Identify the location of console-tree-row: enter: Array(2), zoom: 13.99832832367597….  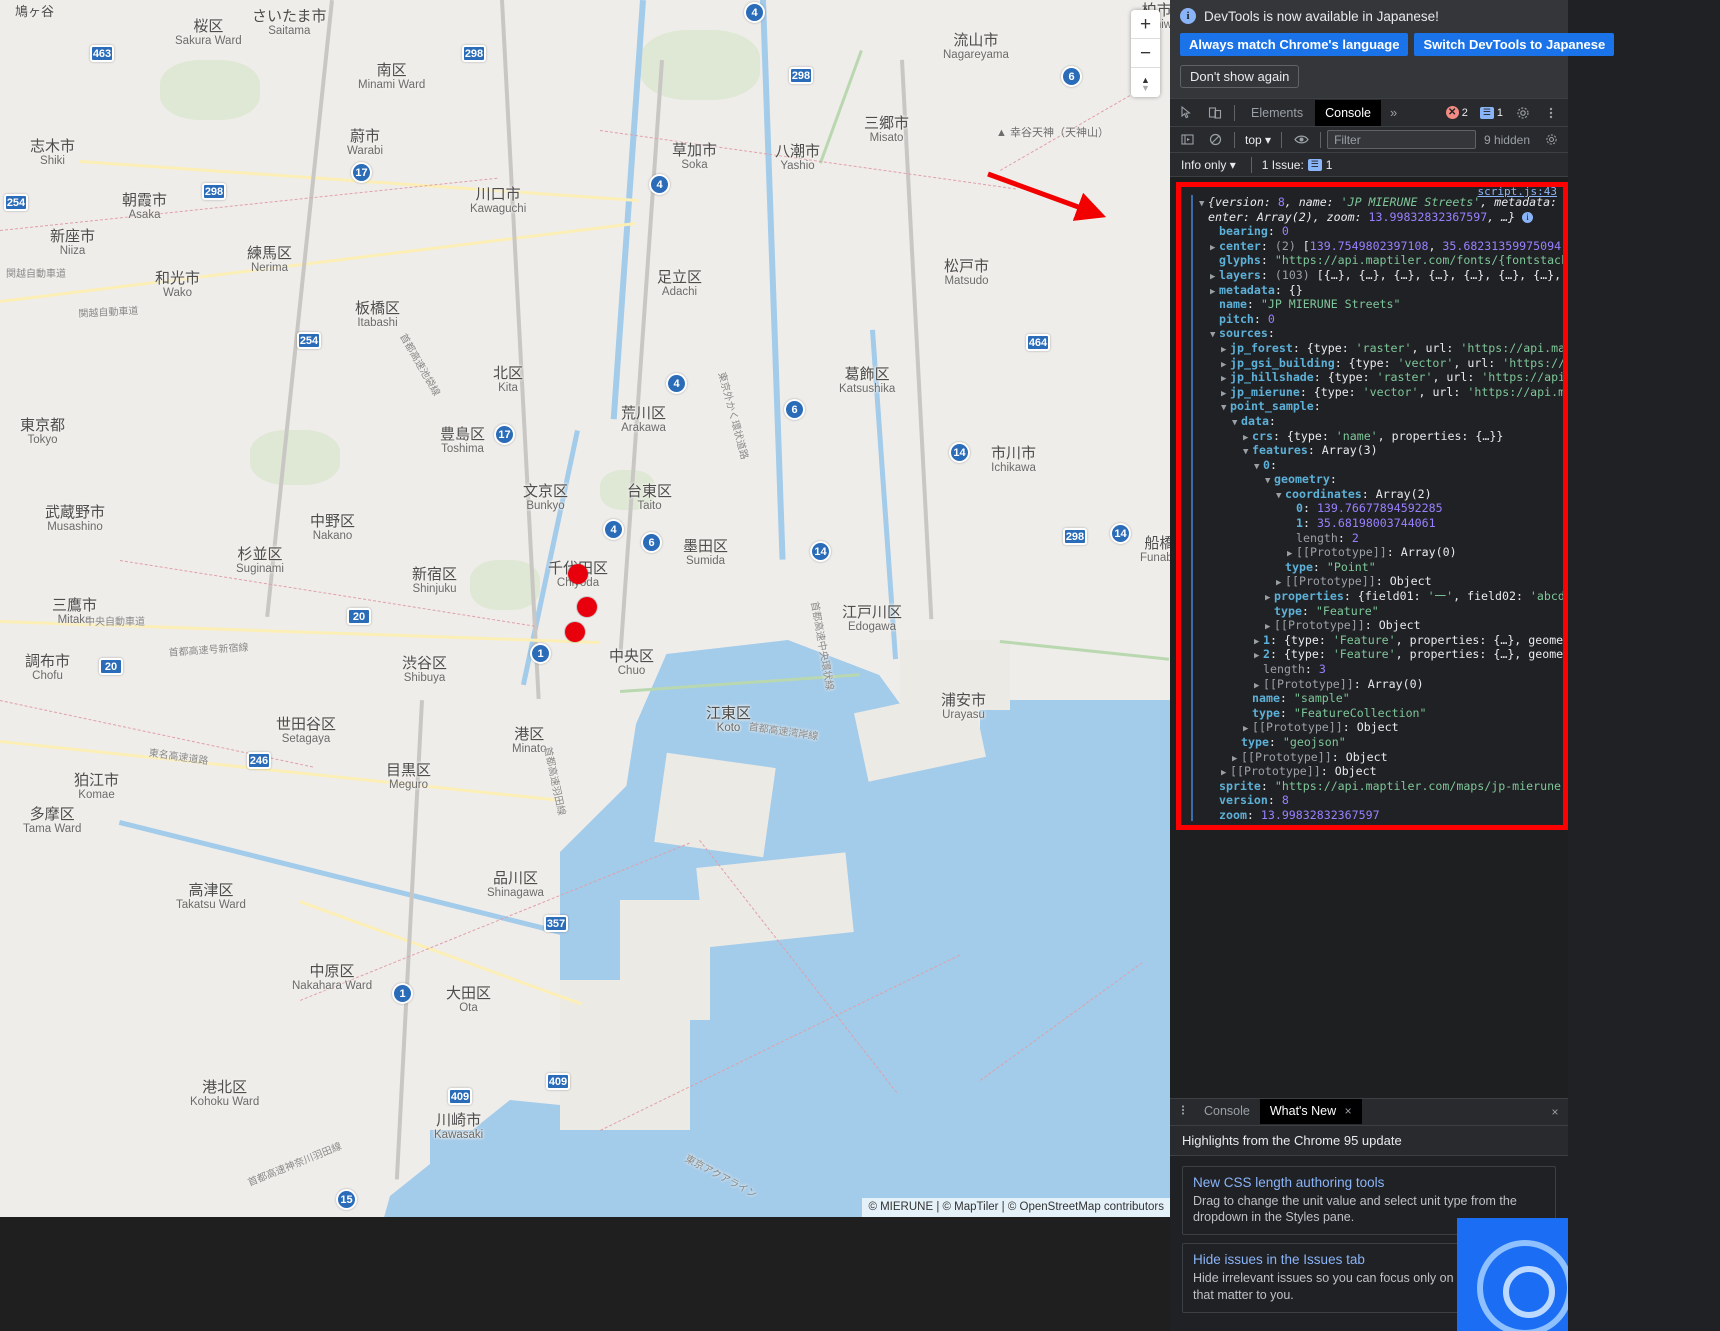
(1381, 217).